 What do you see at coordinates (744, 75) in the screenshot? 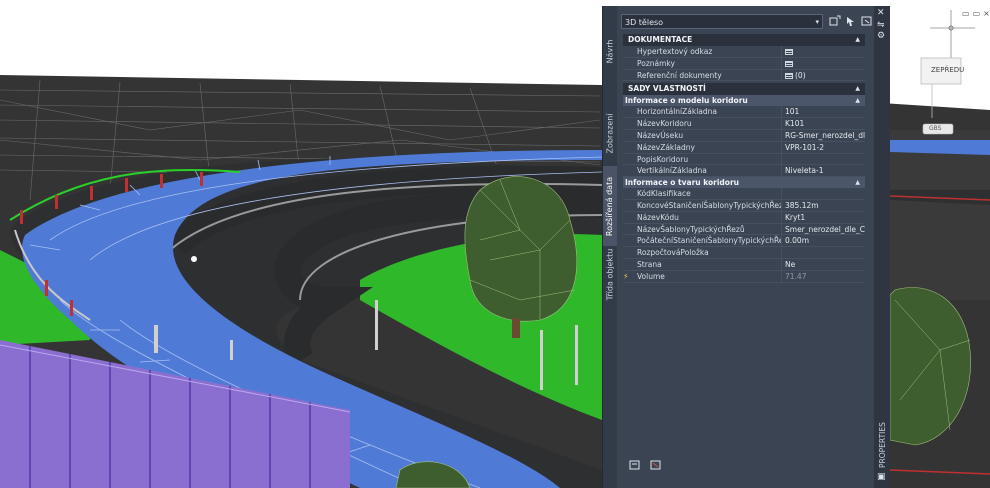
I see `property-row: Referenční dokumenty (0)` at bounding box center [744, 75].